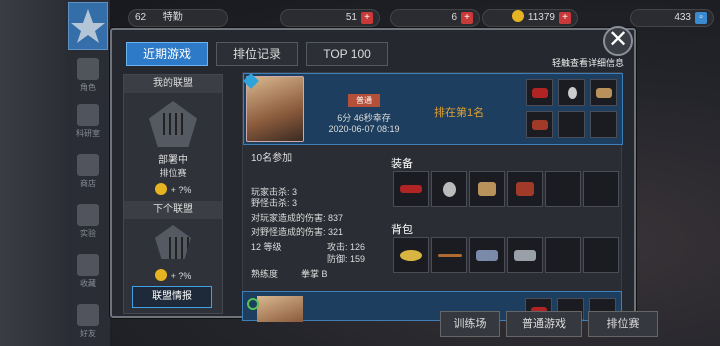  I want to click on player-level-badge: 62 特勤, so click(178, 18).